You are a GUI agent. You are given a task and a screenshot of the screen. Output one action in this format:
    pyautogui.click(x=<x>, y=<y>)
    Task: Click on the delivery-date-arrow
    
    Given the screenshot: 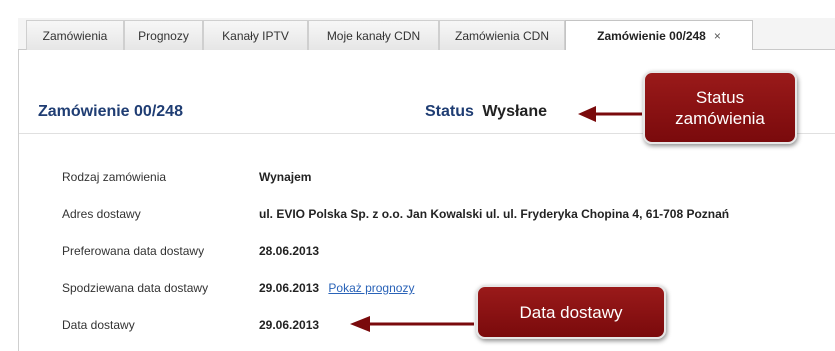 What is the action you would take?
    pyautogui.click(x=412, y=324)
    